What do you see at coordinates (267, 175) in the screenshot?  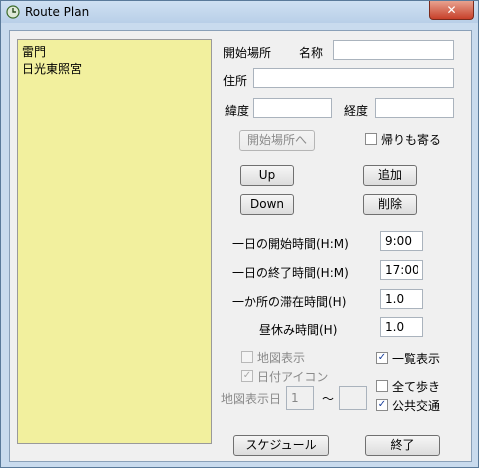 I see `up-button: Up` at bounding box center [267, 175].